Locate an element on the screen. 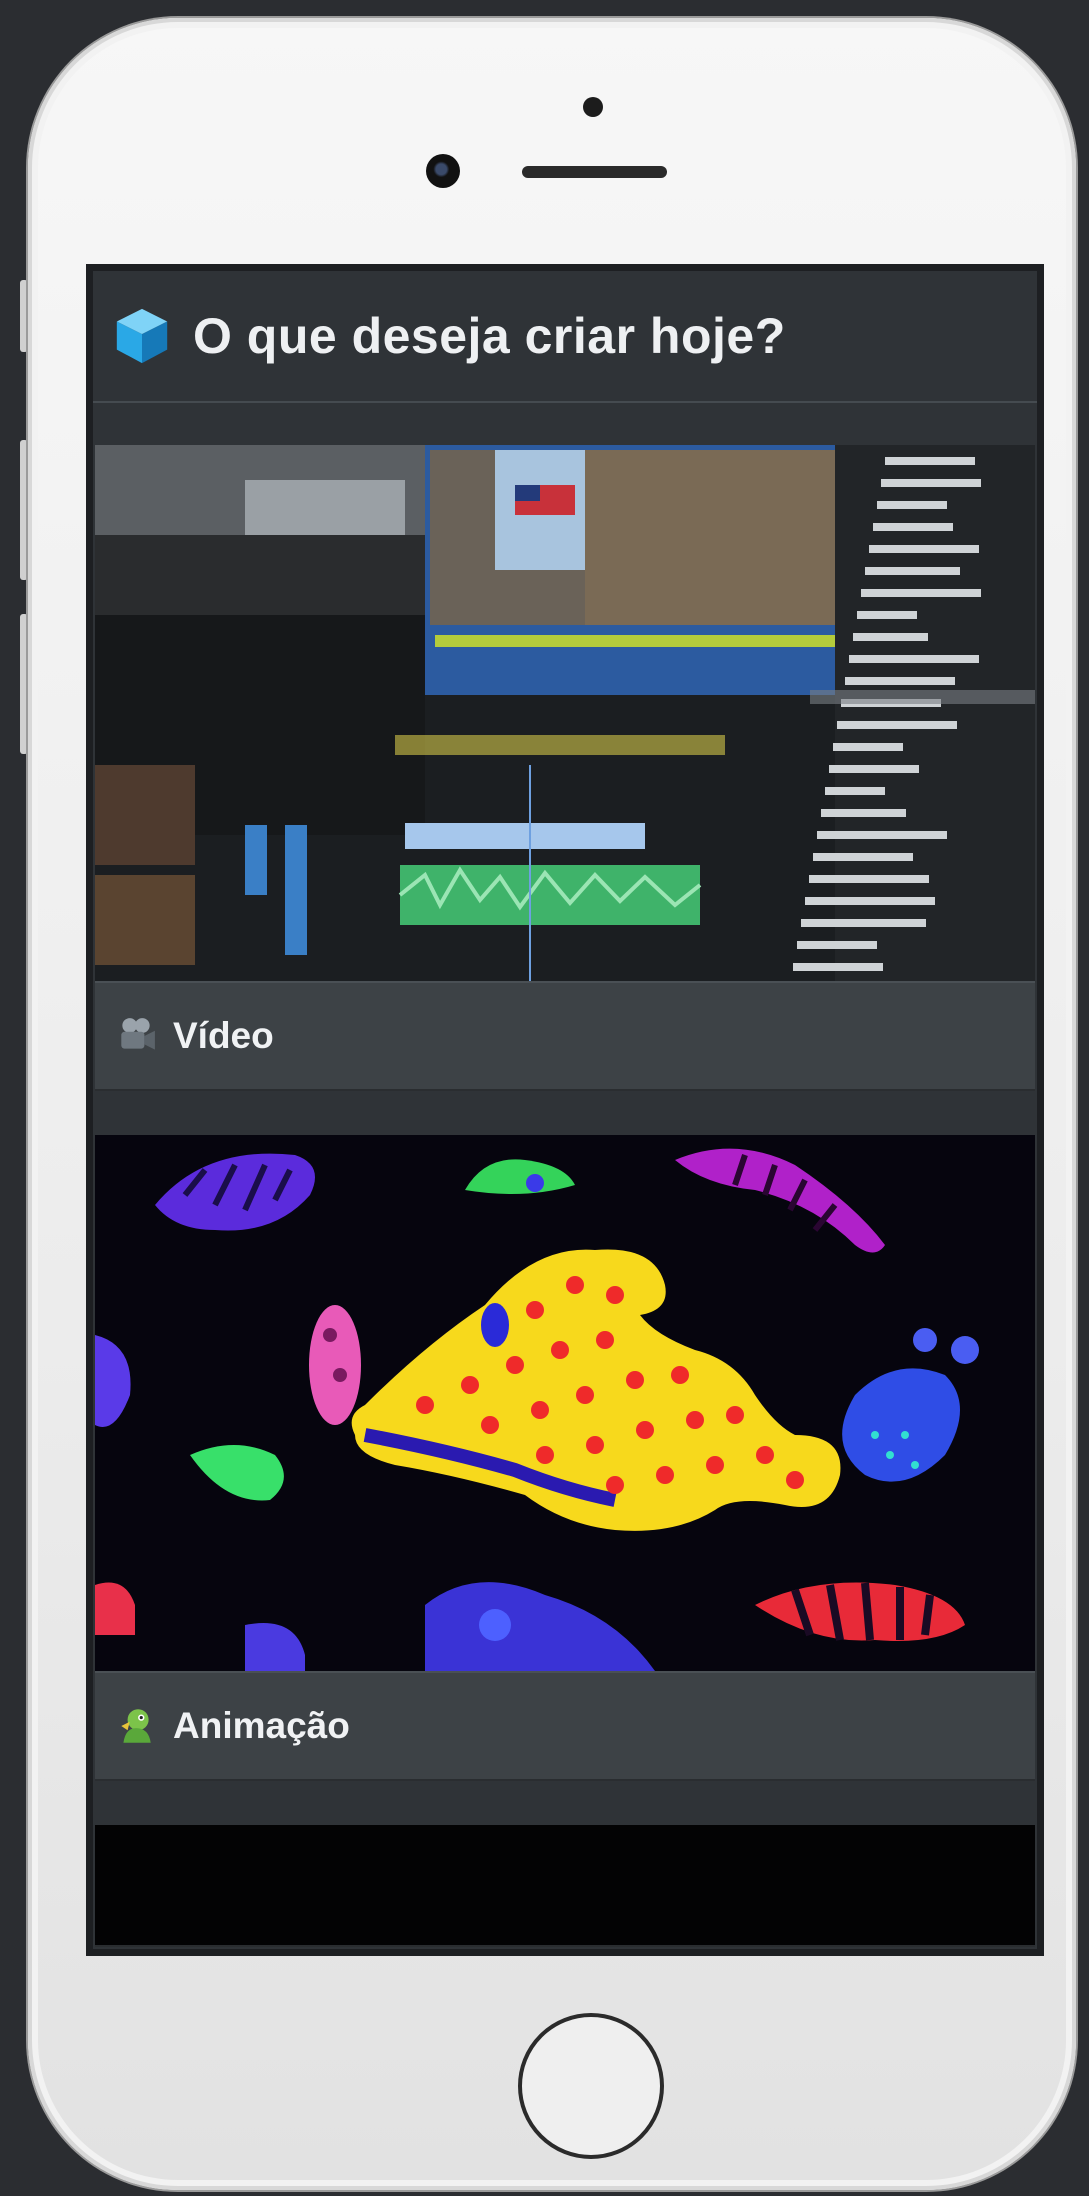 The height and width of the screenshot is (2196, 1089). volume-up-button is located at coordinates (24, 510).